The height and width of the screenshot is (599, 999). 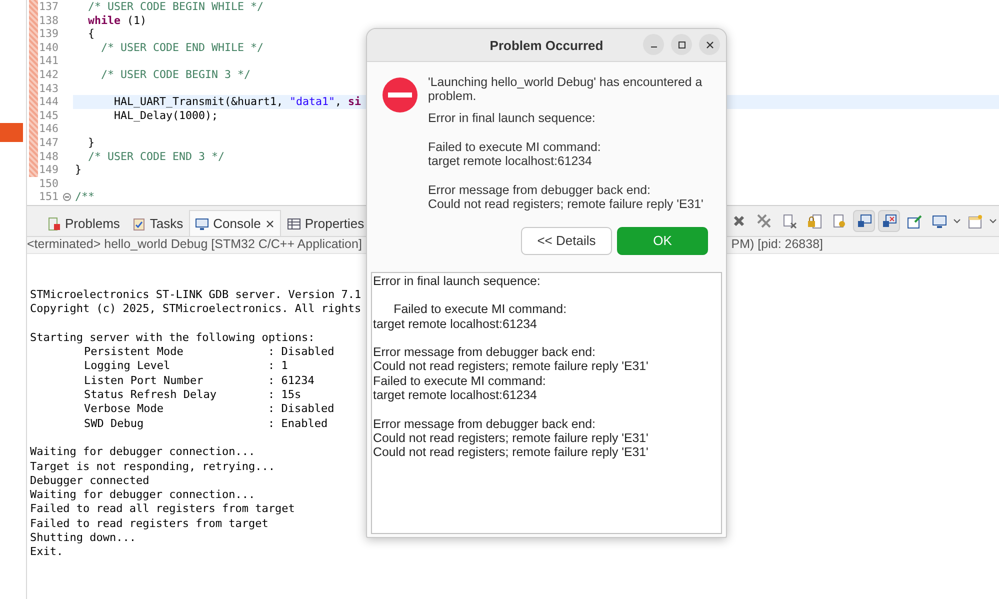 What do you see at coordinates (400, 95) in the screenshot?
I see `error-icon` at bounding box center [400, 95].